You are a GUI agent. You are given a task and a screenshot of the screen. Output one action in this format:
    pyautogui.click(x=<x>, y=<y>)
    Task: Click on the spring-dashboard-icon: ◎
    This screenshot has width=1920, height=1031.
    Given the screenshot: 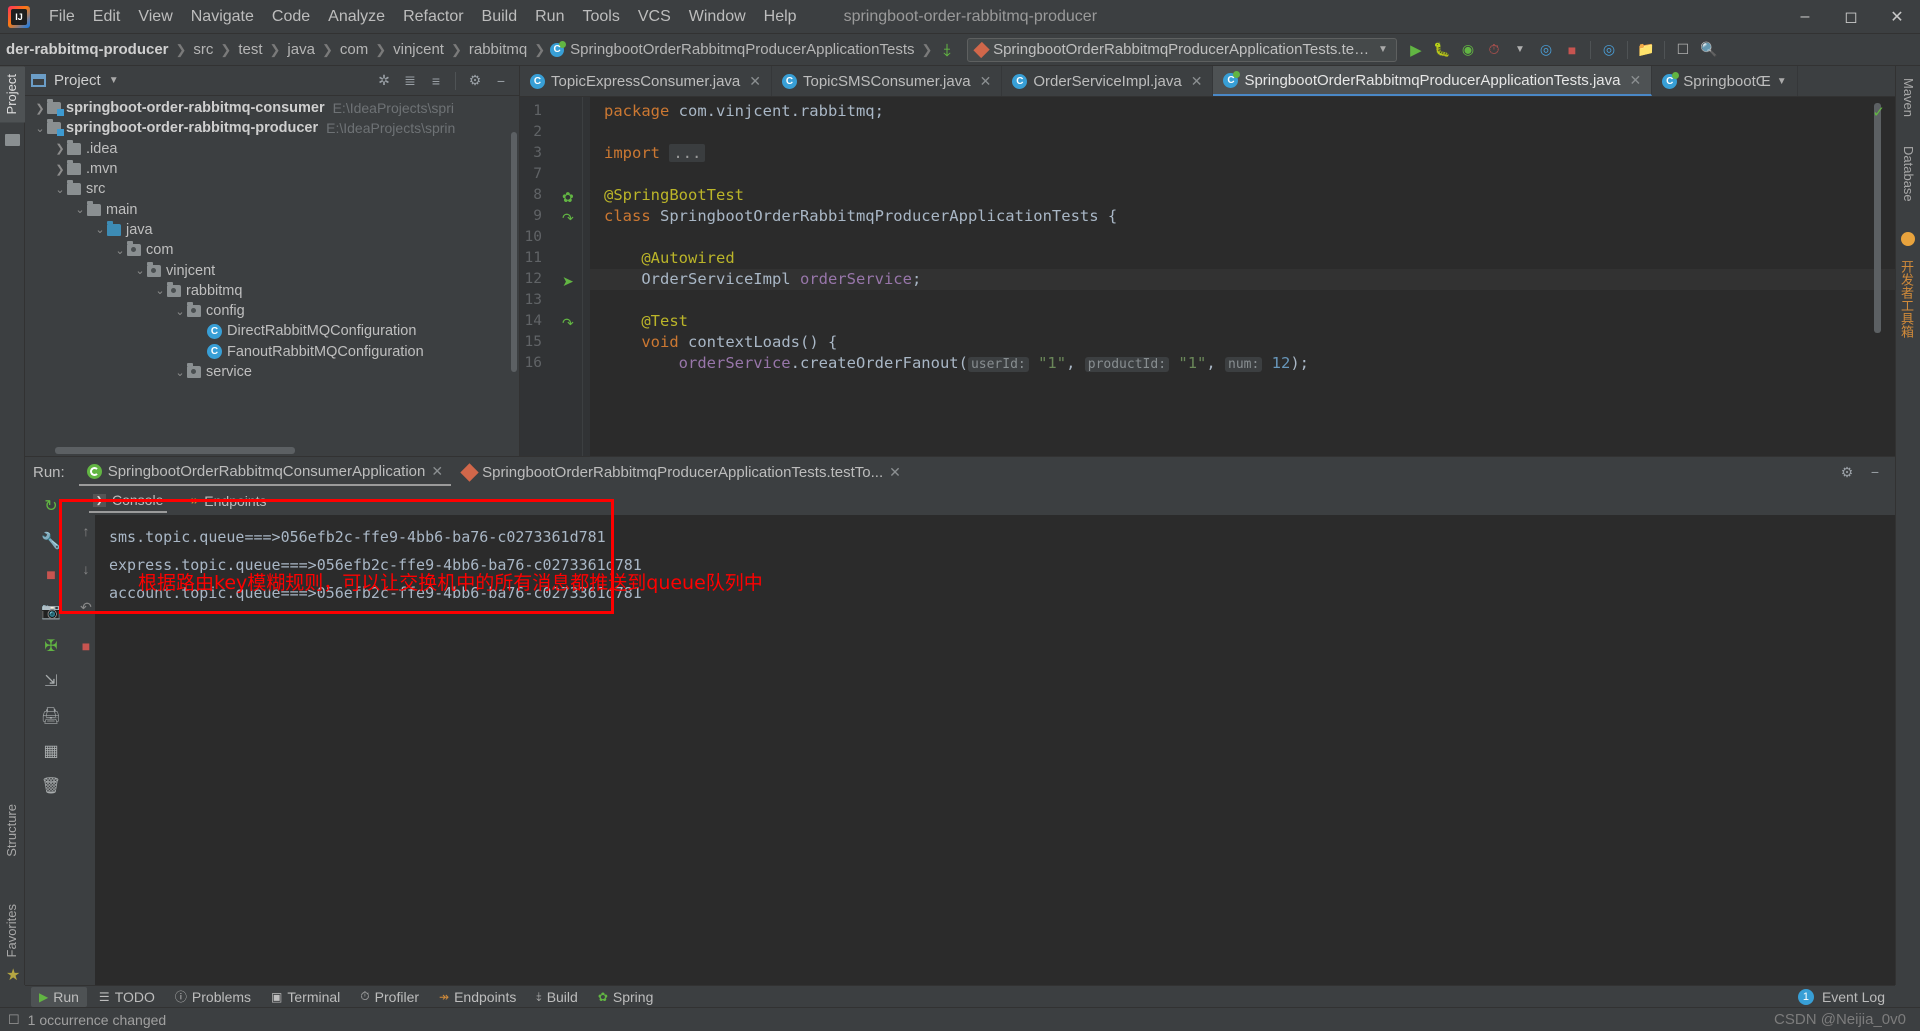 What is the action you would take?
    pyautogui.click(x=1546, y=50)
    